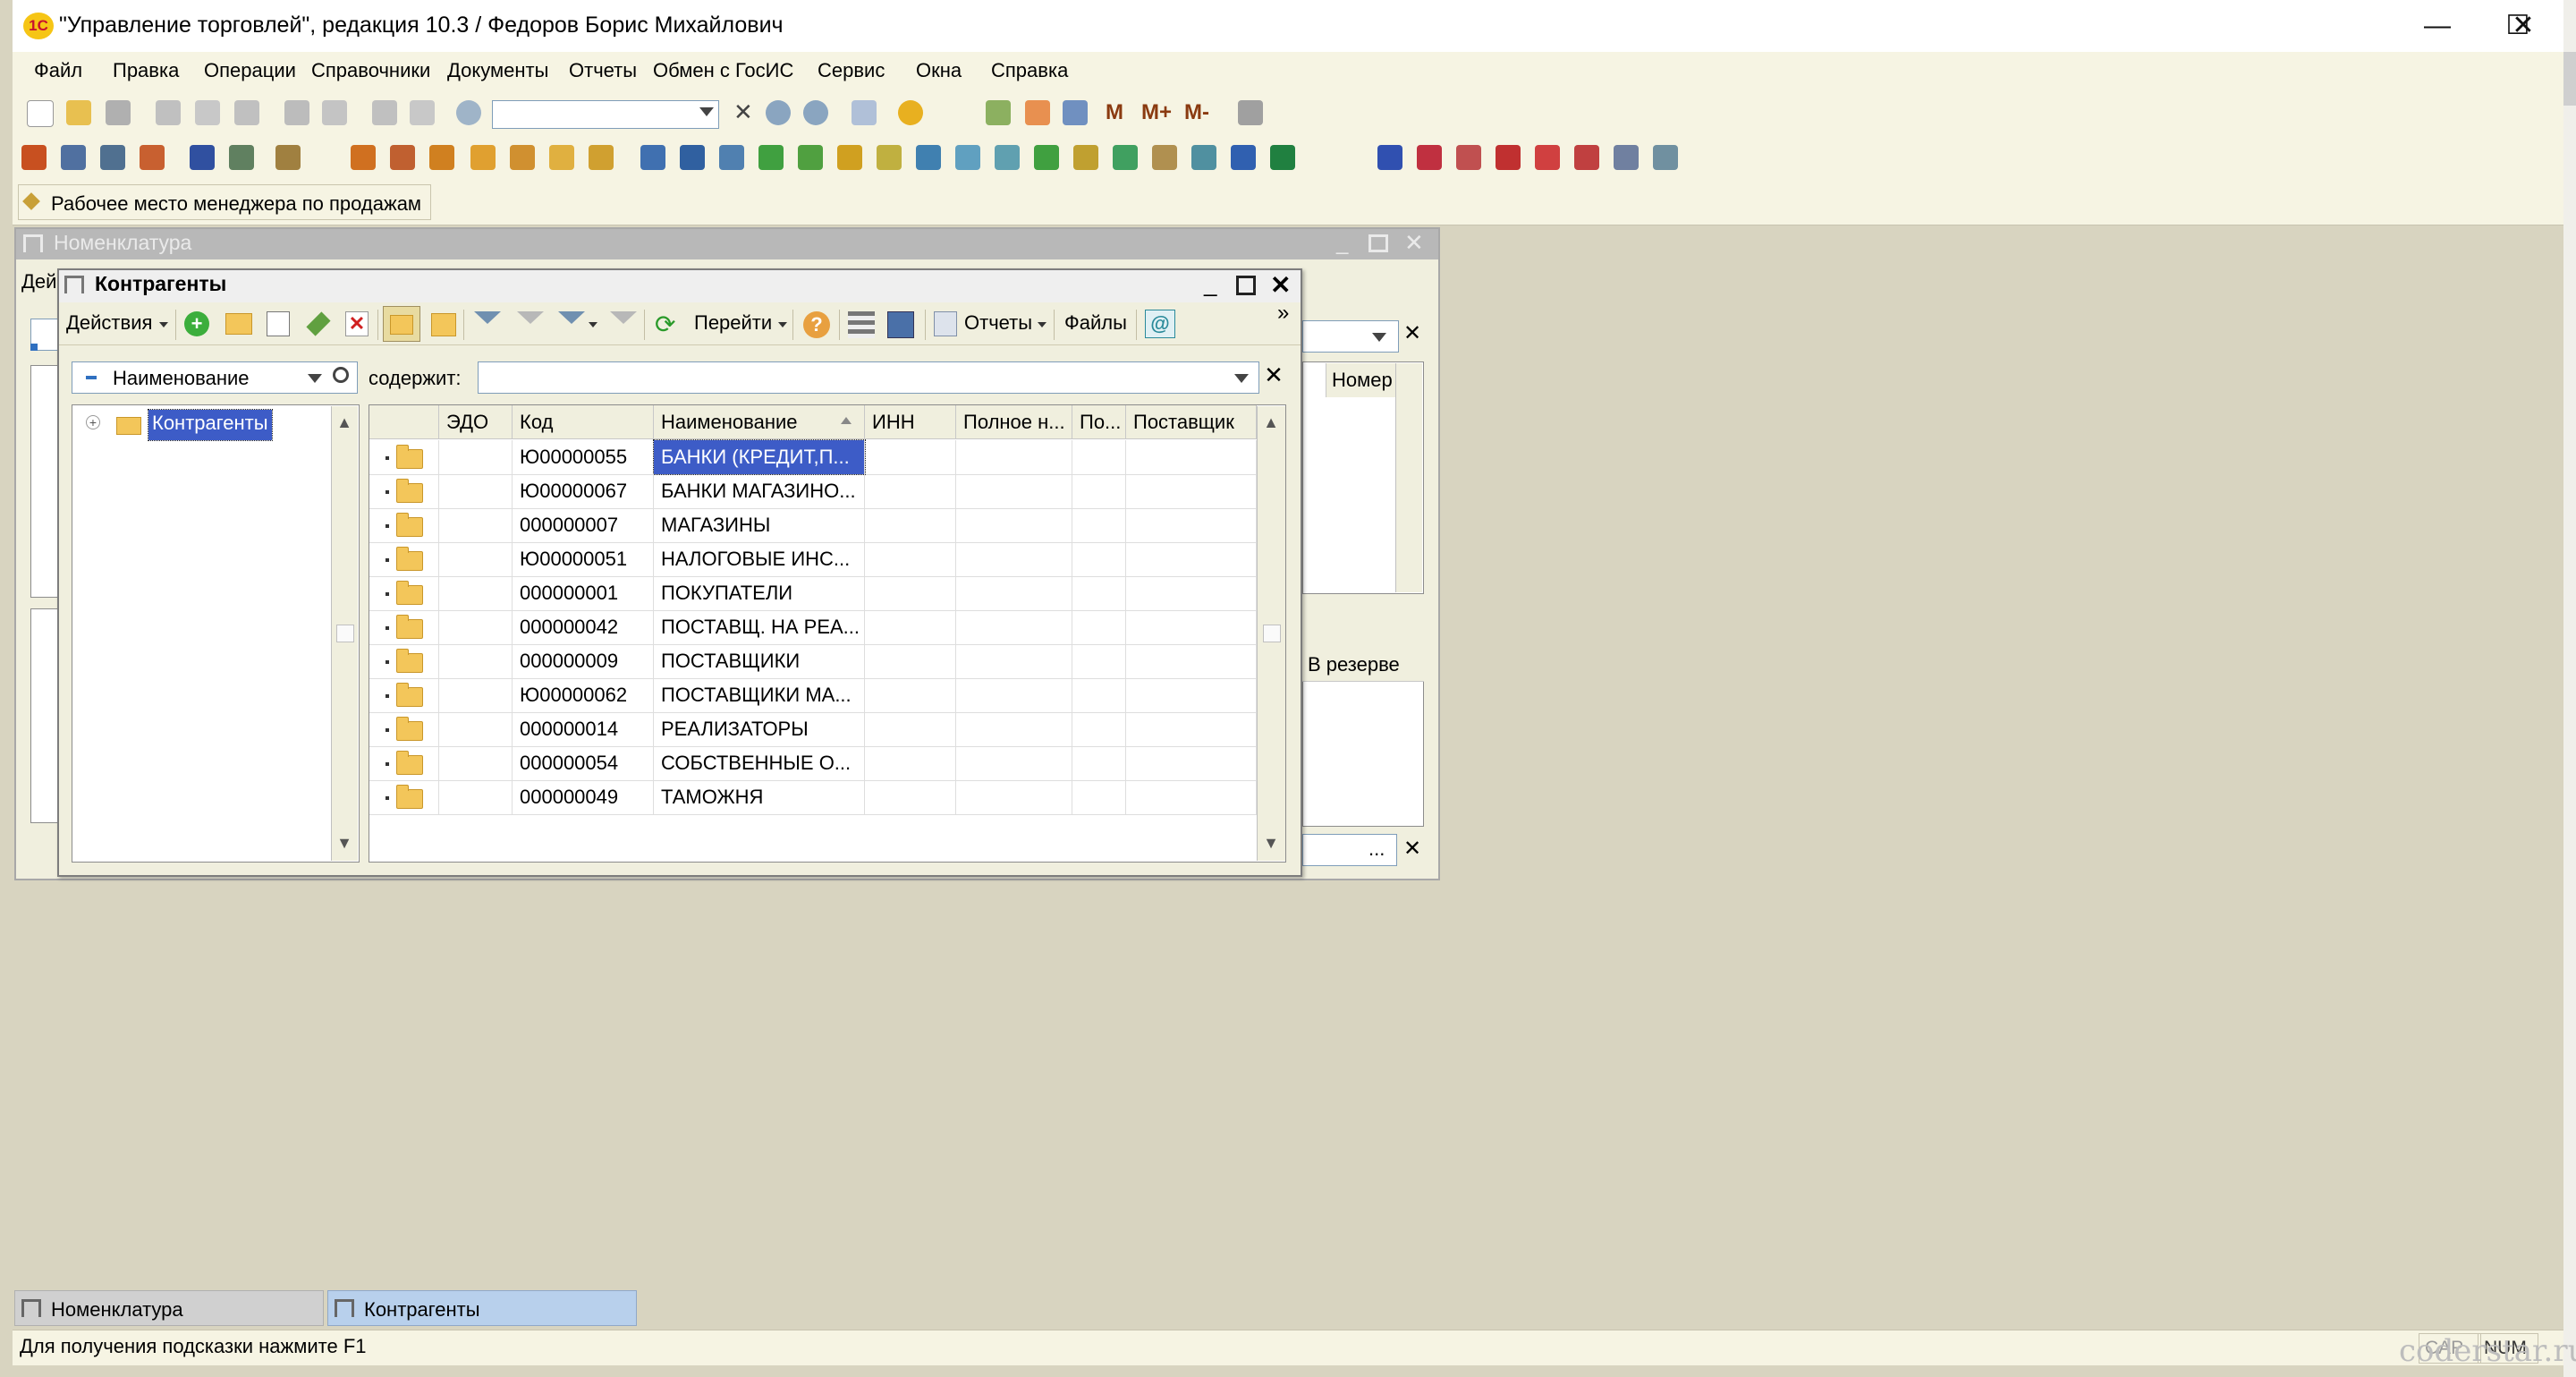 The image size is (2576, 1377). Describe the element at coordinates (93, 422) in the screenshot. I see `expand-icon: +` at that location.